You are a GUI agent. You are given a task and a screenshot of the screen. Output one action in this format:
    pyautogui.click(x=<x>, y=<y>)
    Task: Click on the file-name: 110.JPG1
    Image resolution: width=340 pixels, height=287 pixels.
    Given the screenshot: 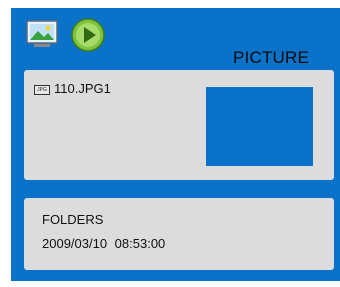 What is the action you would take?
    pyautogui.click(x=82, y=88)
    